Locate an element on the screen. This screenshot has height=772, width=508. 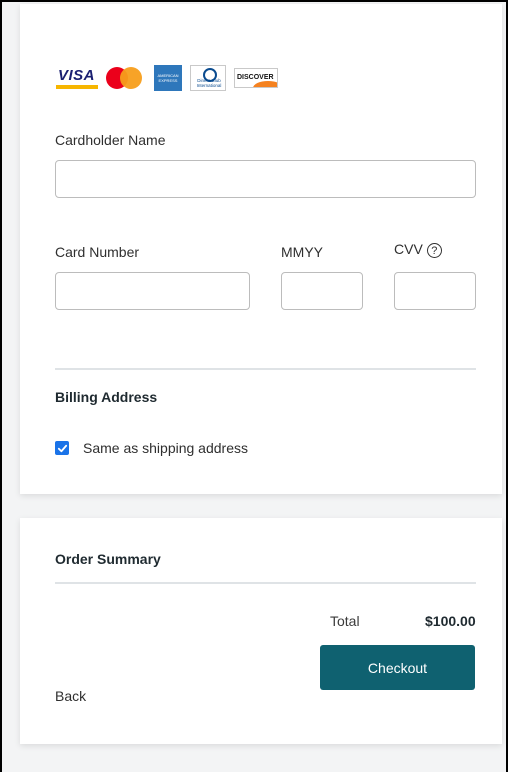
cvv-input is located at coordinates (435, 291).